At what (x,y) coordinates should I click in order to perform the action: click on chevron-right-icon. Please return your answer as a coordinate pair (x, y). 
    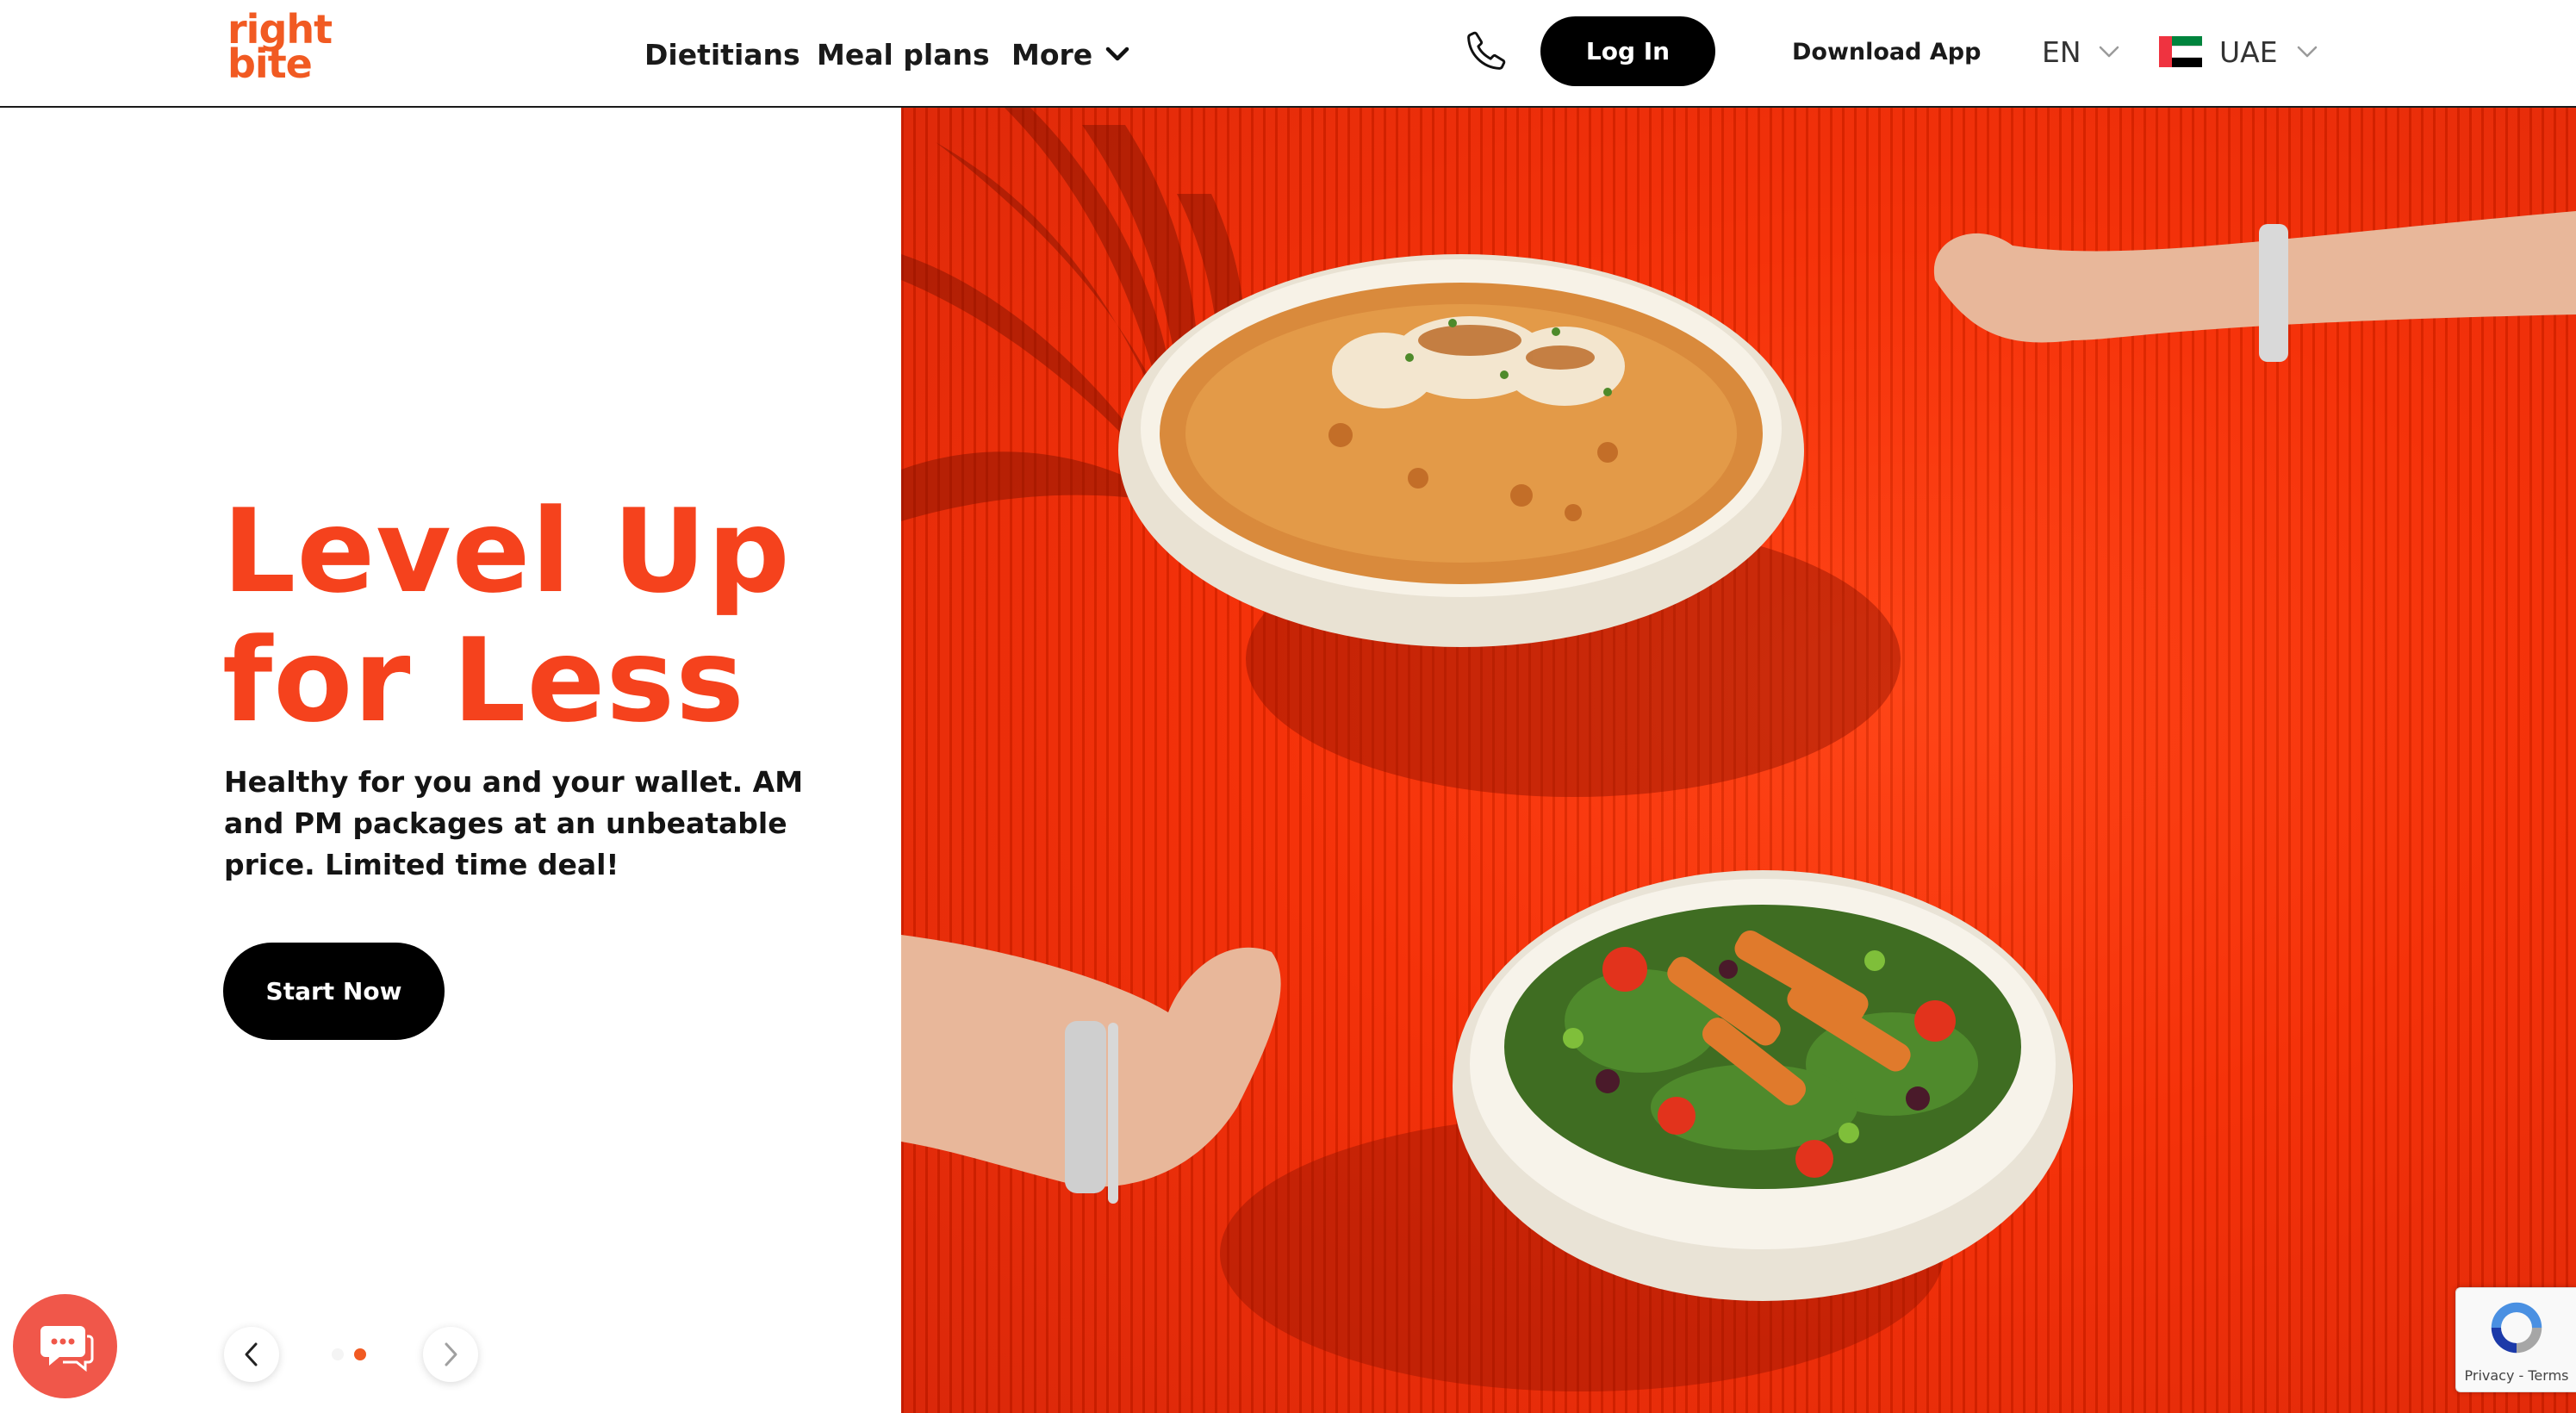
    Looking at the image, I should click on (451, 1354).